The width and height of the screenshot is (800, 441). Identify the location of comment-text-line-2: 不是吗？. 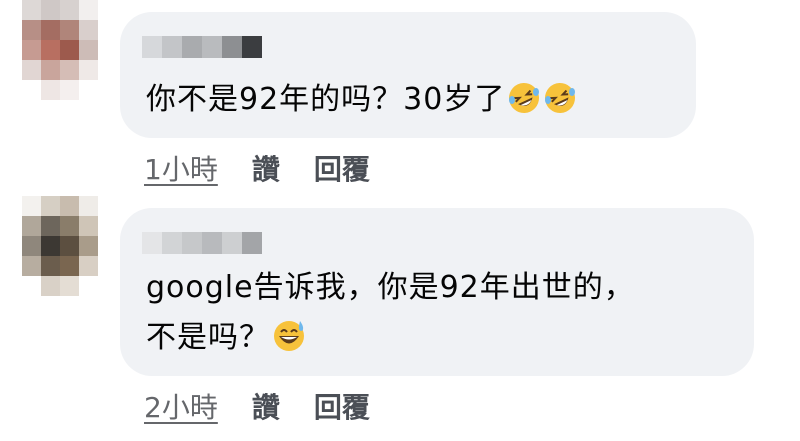
(226, 338).